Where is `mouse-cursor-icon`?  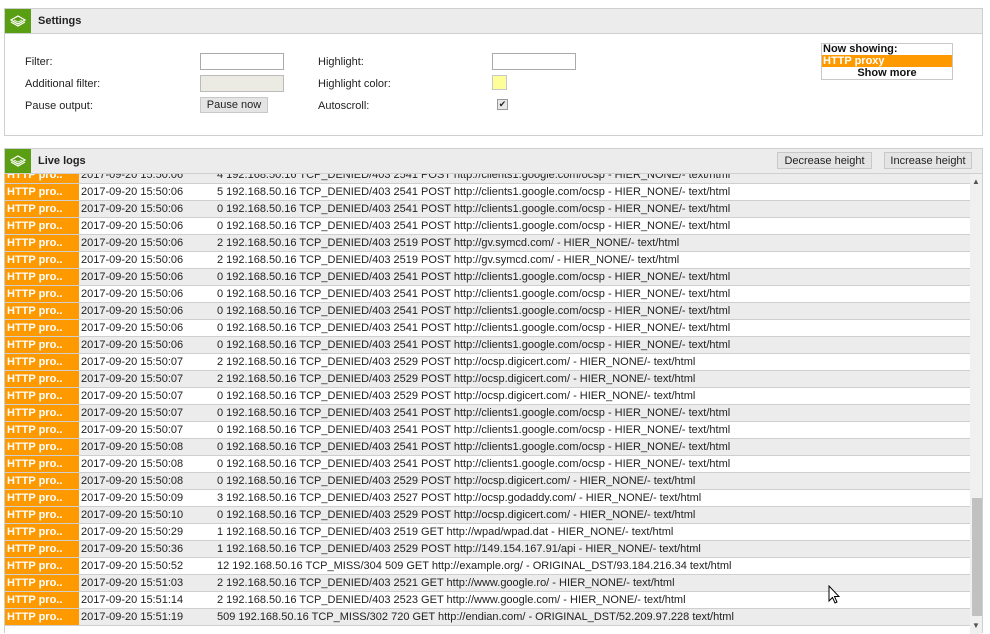
mouse-cursor-icon is located at coordinates (834, 594).